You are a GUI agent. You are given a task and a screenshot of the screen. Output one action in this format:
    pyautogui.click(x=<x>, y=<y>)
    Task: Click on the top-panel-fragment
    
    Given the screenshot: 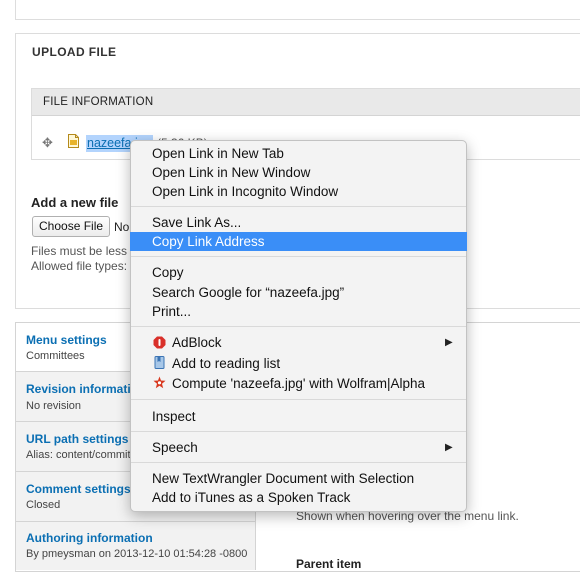 What is the action you would take?
    pyautogui.click(x=297, y=10)
    